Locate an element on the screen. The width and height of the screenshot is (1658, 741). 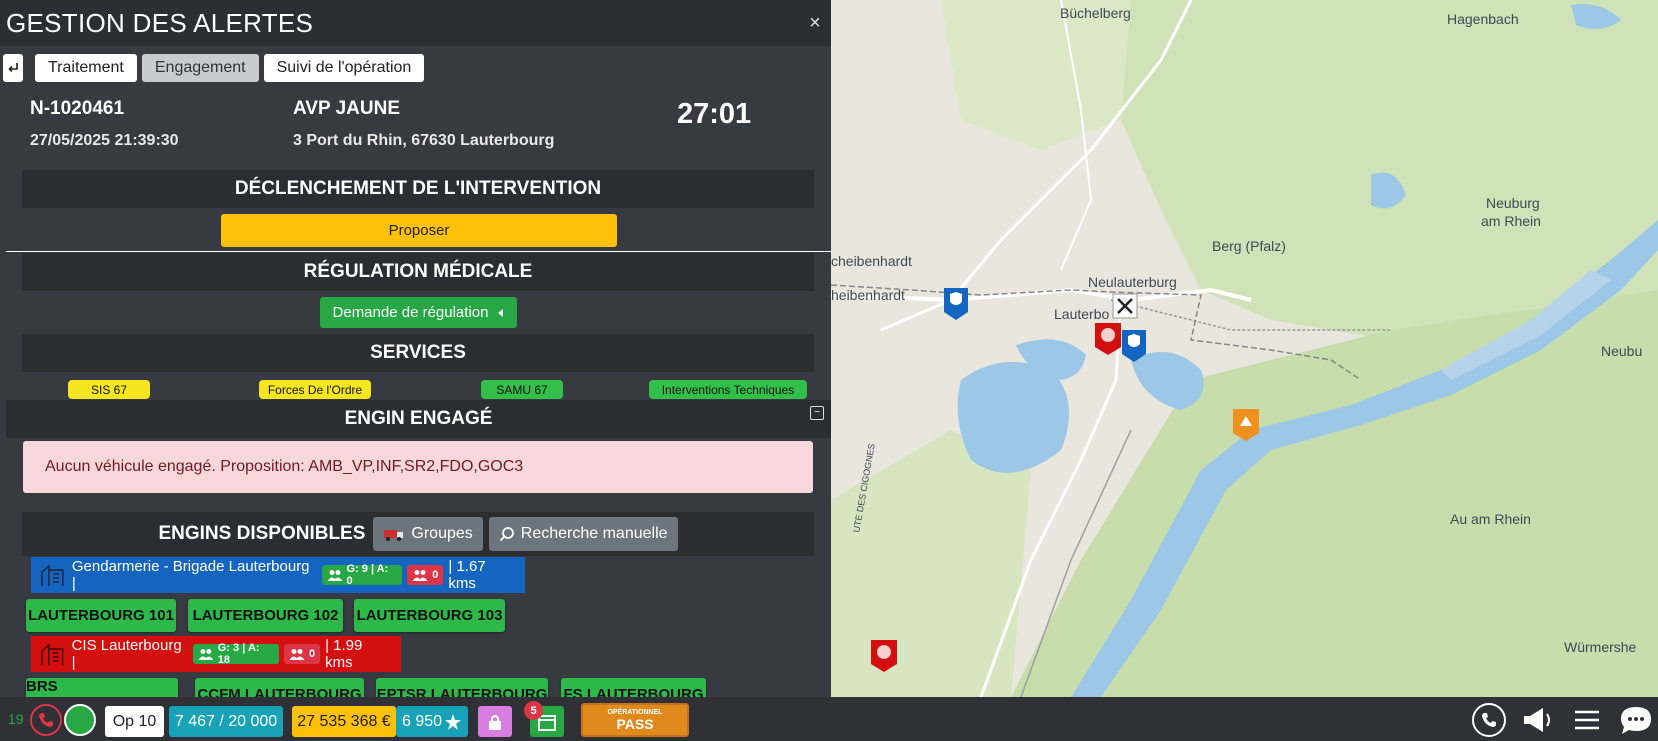
staff-count: G: 3 | A: 18 is located at coordinates (238, 654).